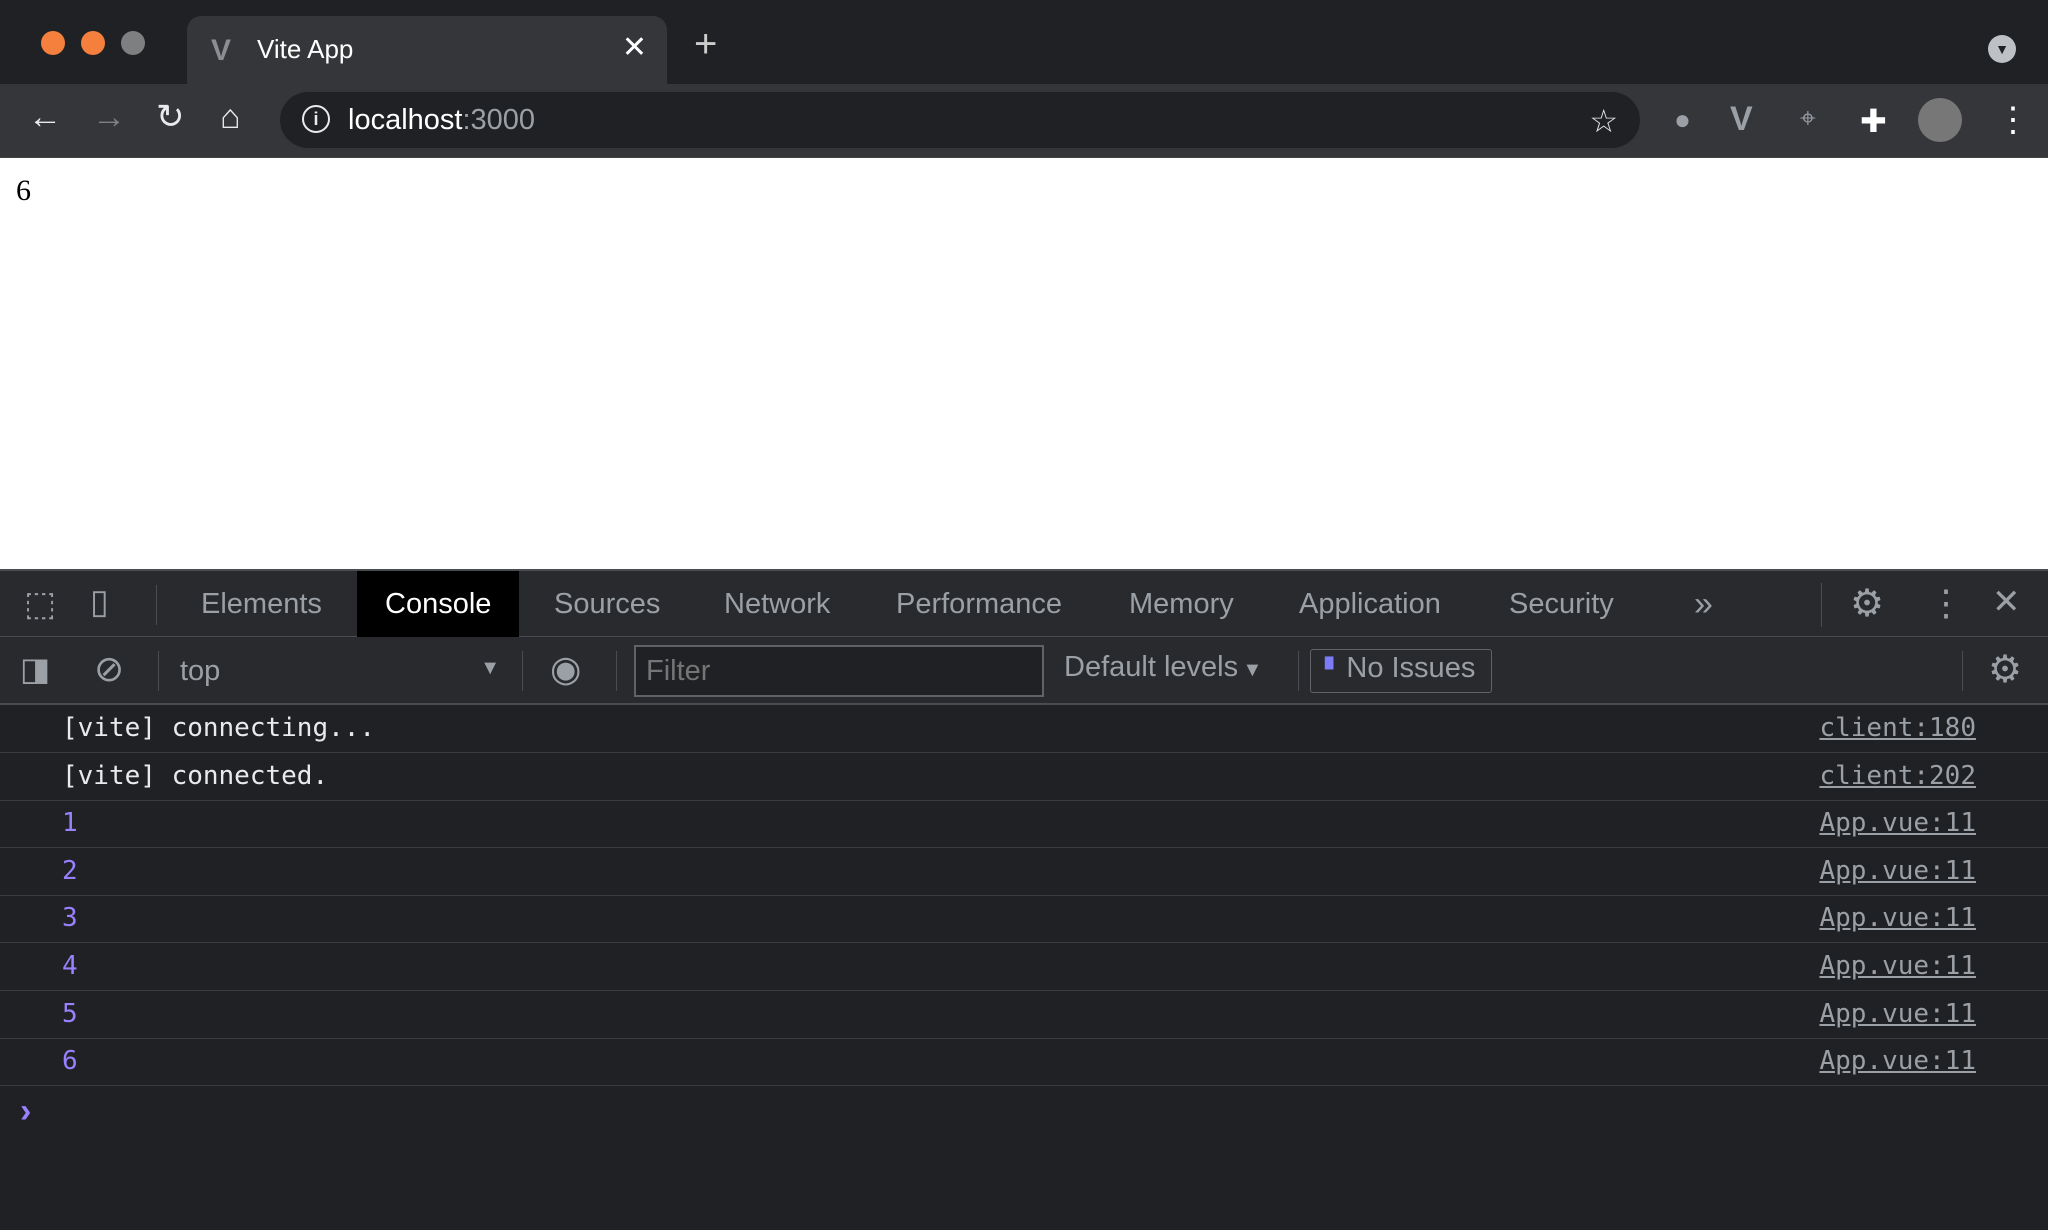 Image resolution: width=2048 pixels, height=1230 pixels. I want to click on log-source-link: client:180, so click(1897, 728).